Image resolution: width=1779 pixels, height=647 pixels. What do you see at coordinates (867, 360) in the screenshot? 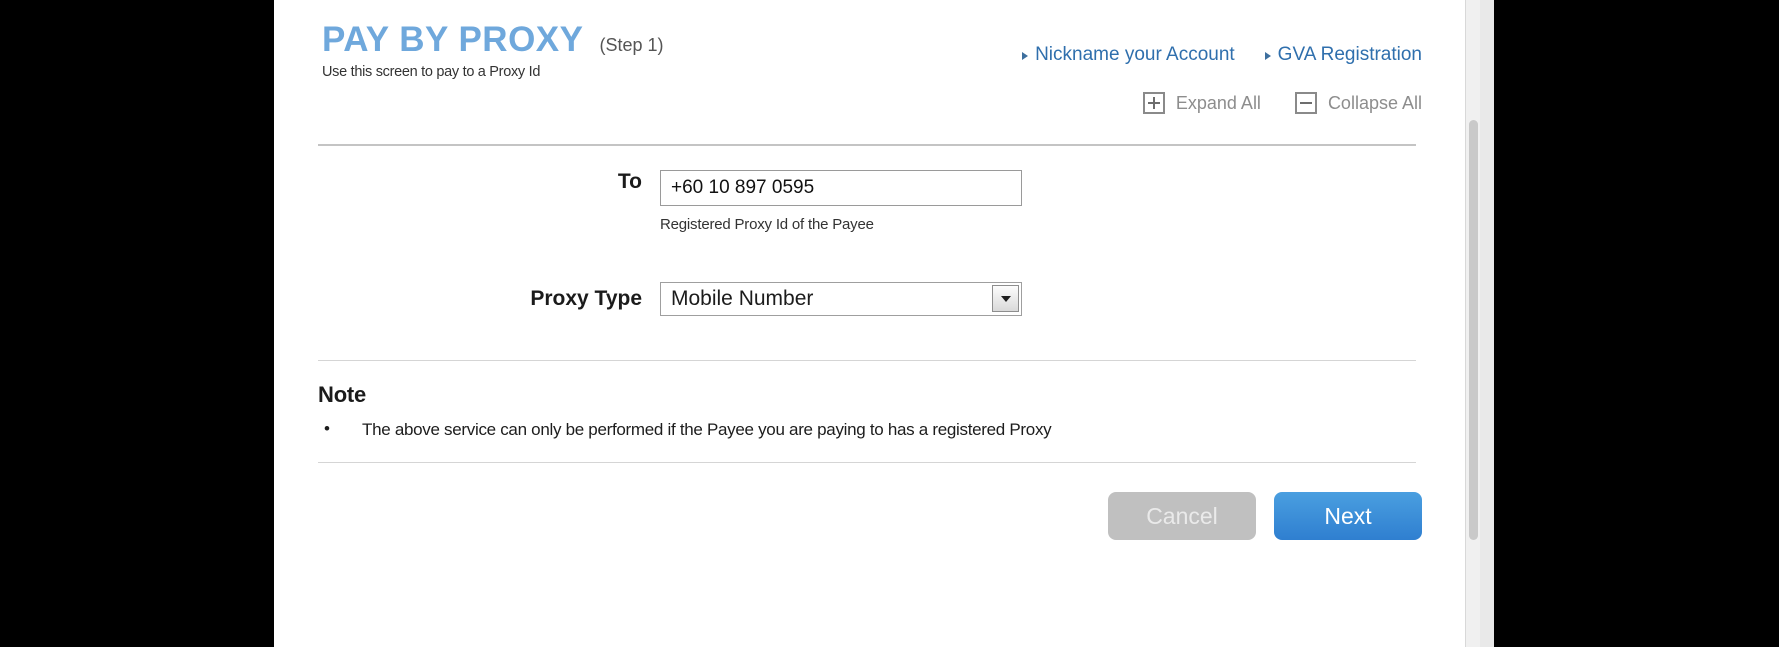
I see `divider-middle` at bounding box center [867, 360].